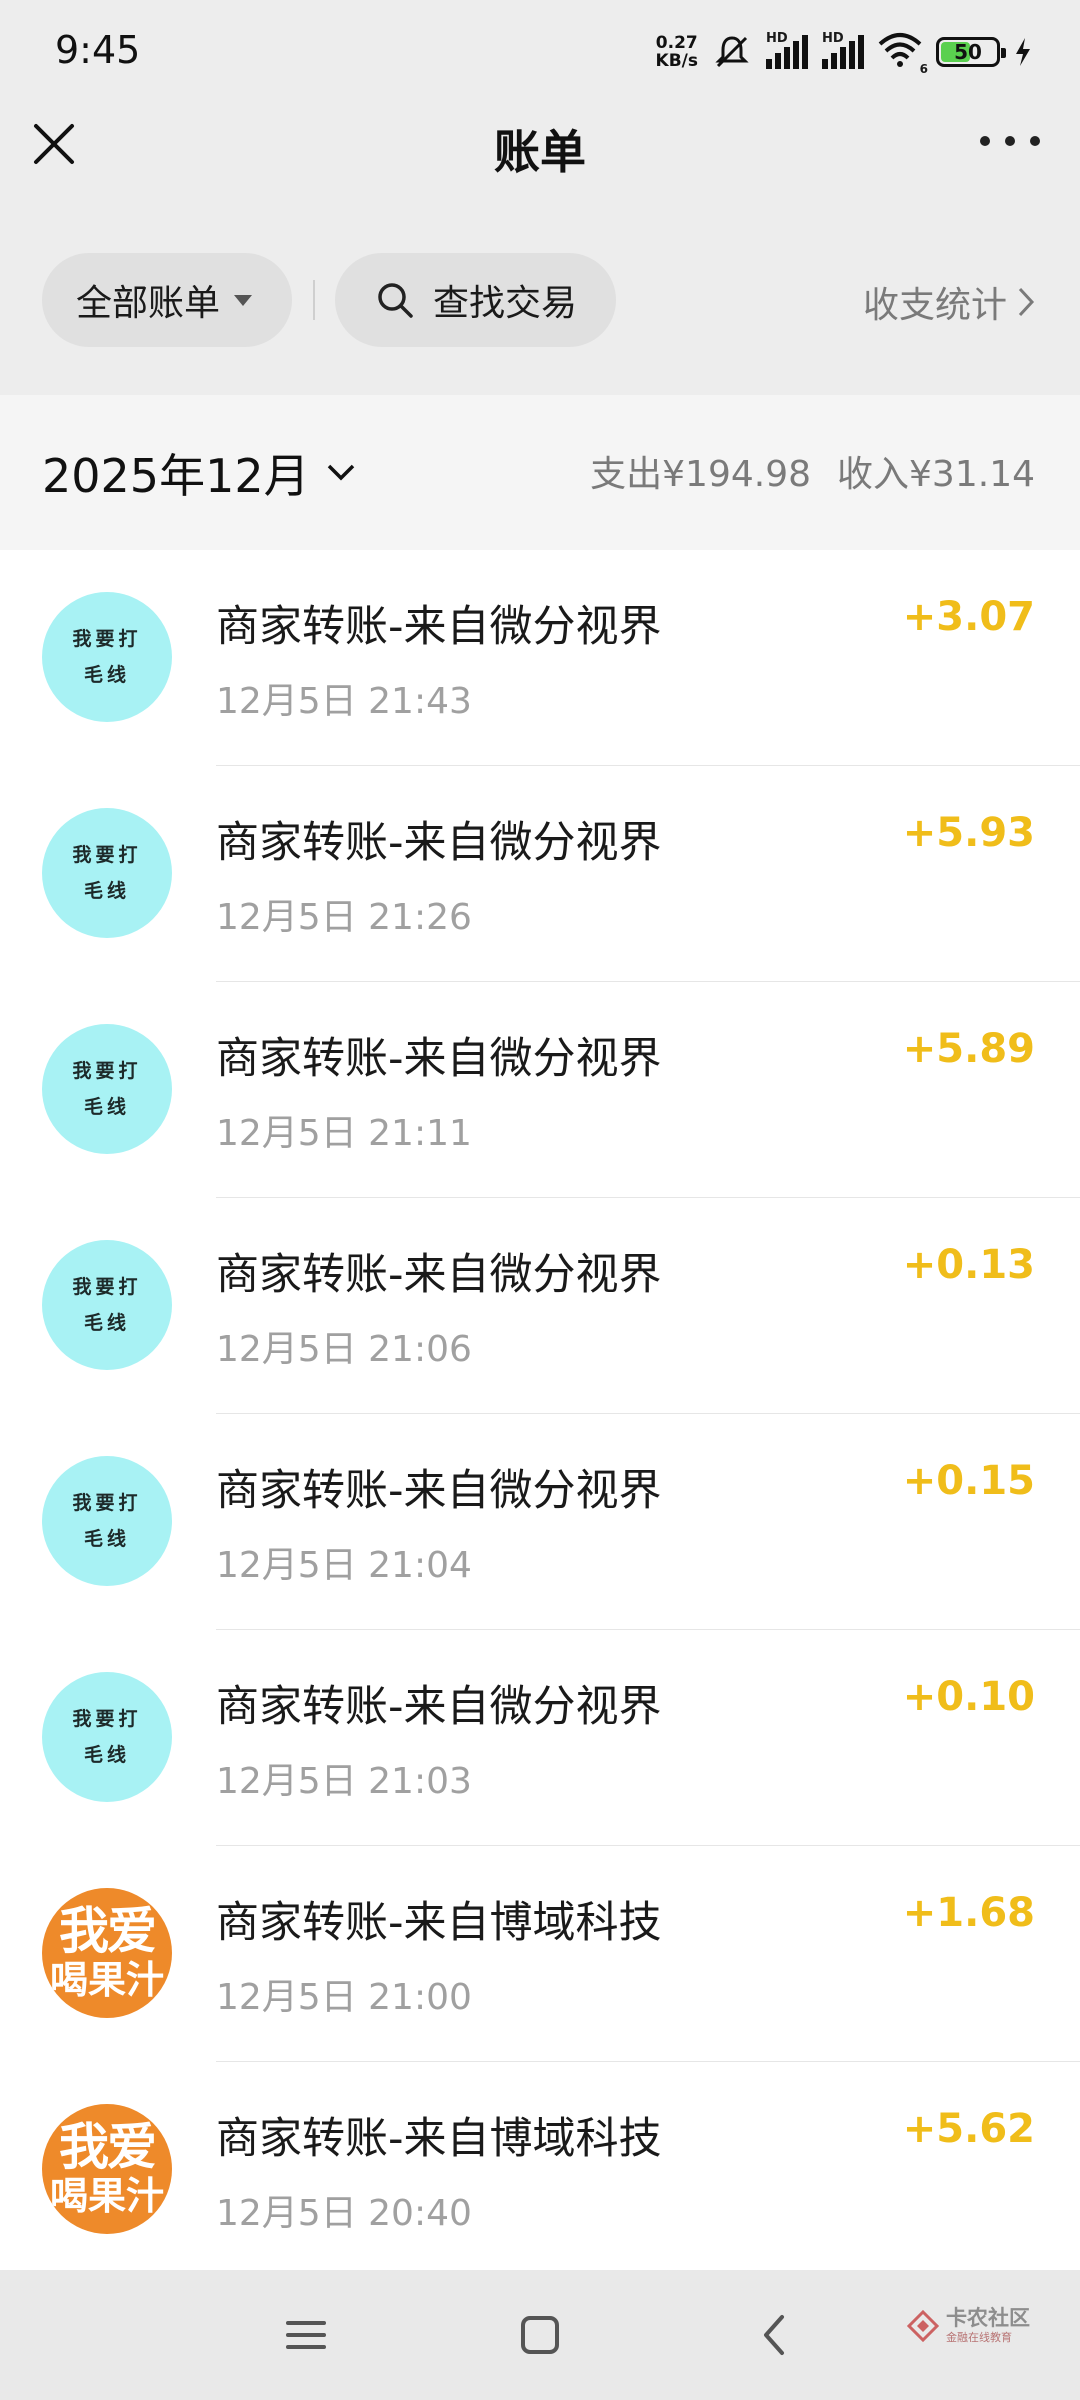  I want to click on avatar-text: 喝果汁, so click(106, 1980).